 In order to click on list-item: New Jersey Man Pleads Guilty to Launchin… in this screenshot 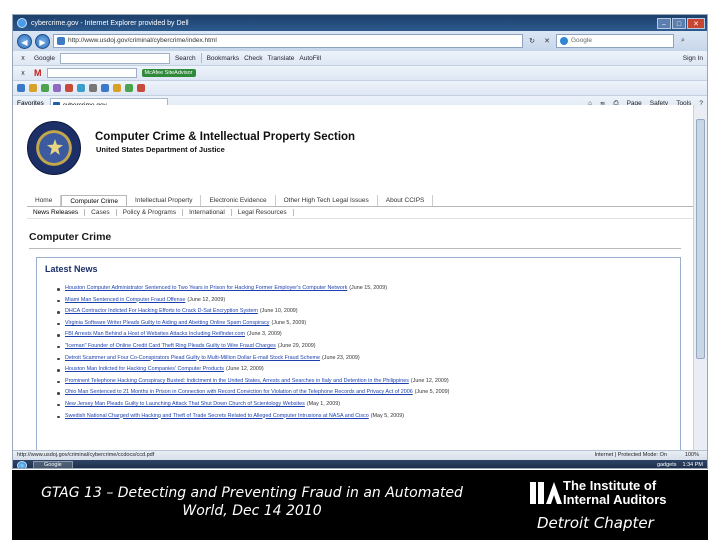, I will do `click(252, 405)`.